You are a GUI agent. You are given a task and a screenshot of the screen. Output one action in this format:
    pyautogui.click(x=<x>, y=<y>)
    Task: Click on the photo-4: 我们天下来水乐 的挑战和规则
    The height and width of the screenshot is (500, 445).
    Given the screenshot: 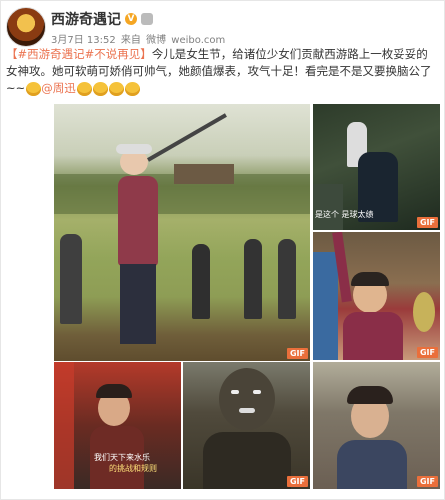 What is the action you would take?
    pyautogui.click(x=117, y=425)
    